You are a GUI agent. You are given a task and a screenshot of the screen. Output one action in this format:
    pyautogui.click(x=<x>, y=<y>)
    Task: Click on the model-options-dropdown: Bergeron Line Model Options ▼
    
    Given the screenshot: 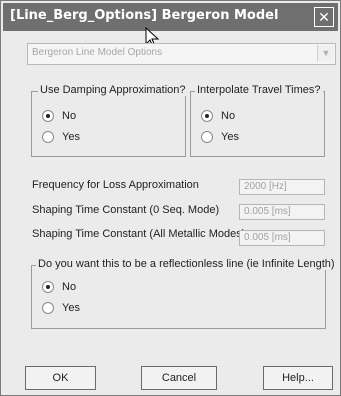 What is the action you would take?
    pyautogui.click(x=181, y=54)
    